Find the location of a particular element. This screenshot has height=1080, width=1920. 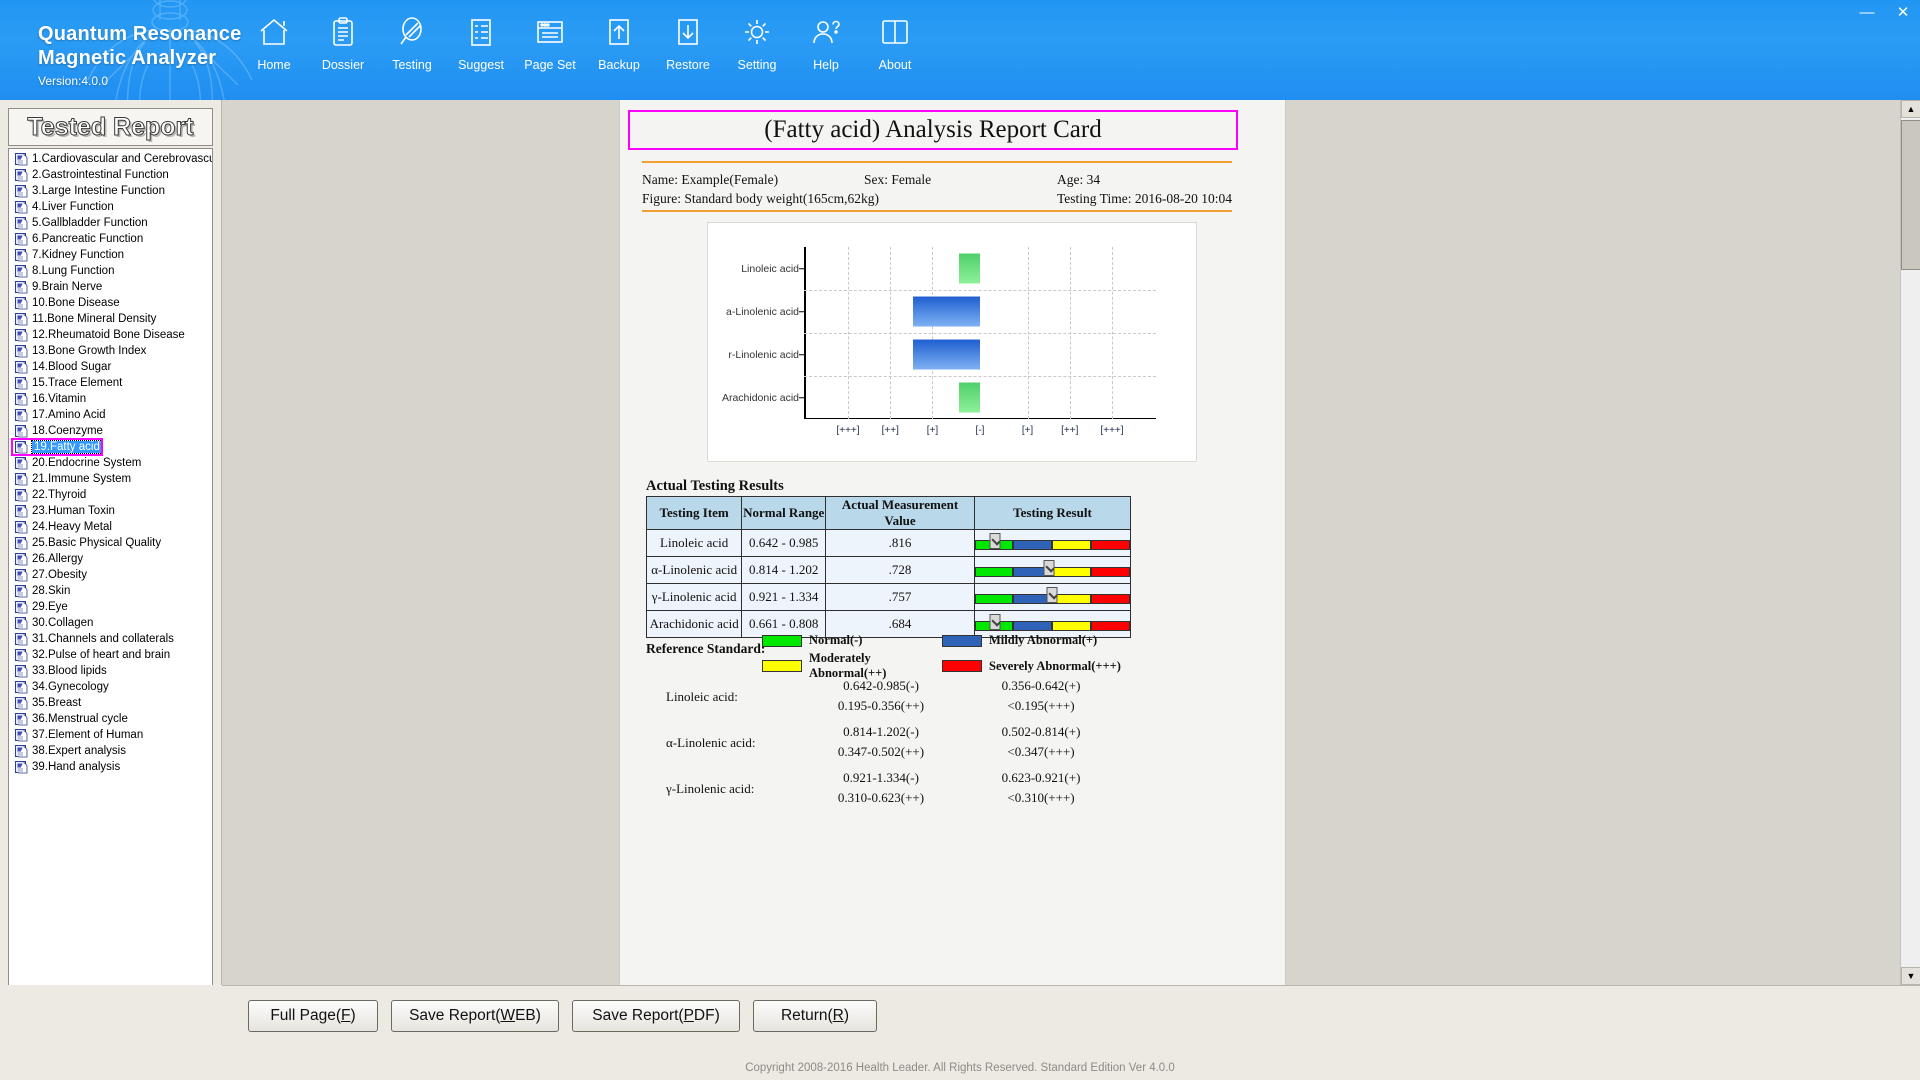

clipboard-icon is located at coordinates (343, 32).